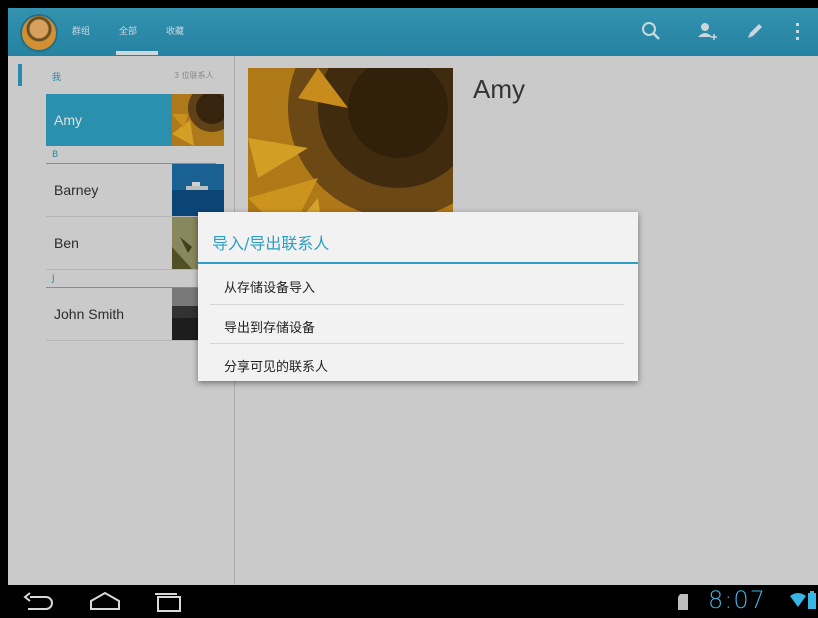 The height and width of the screenshot is (618, 818). I want to click on home-icon, so click(105, 602).